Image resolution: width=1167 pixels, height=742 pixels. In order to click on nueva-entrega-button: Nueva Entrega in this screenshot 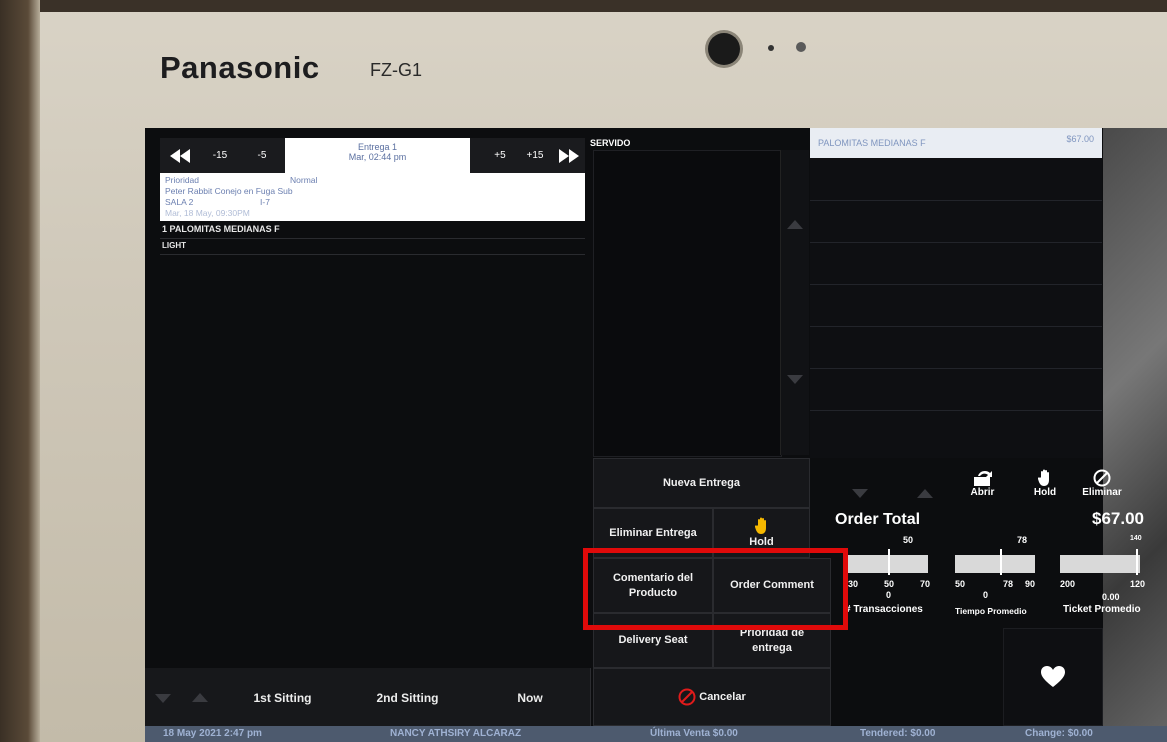, I will do `click(701, 483)`.